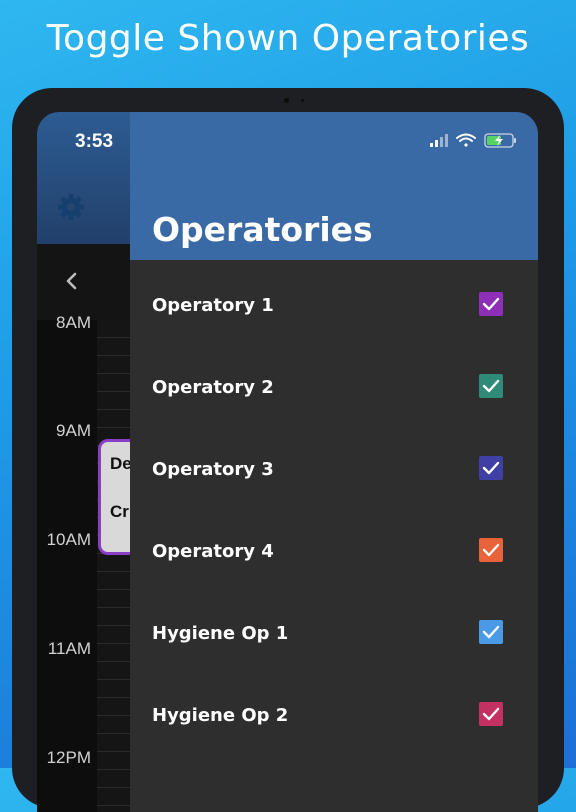  Describe the element at coordinates (334, 472) in the screenshot. I see `operatory-row: Operatory 3` at that location.